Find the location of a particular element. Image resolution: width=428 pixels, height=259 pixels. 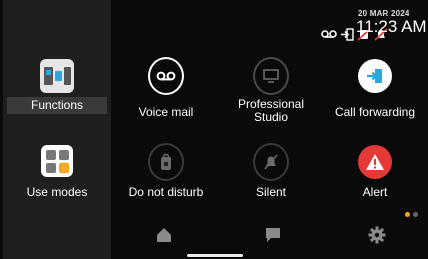

tile-label-call-forwarding: Call forwarding is located at coordinates (375, 112).